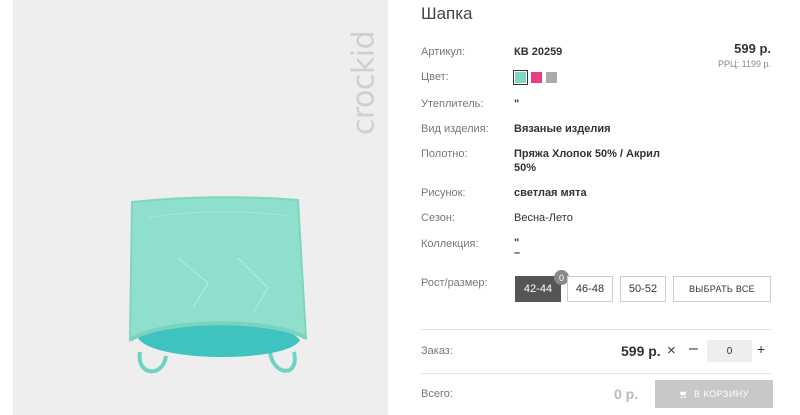 The width and height of the screenshot is (800, 415). I want to click on add-to-cart-button: В КОРЗИНУ, so click(714, 394).